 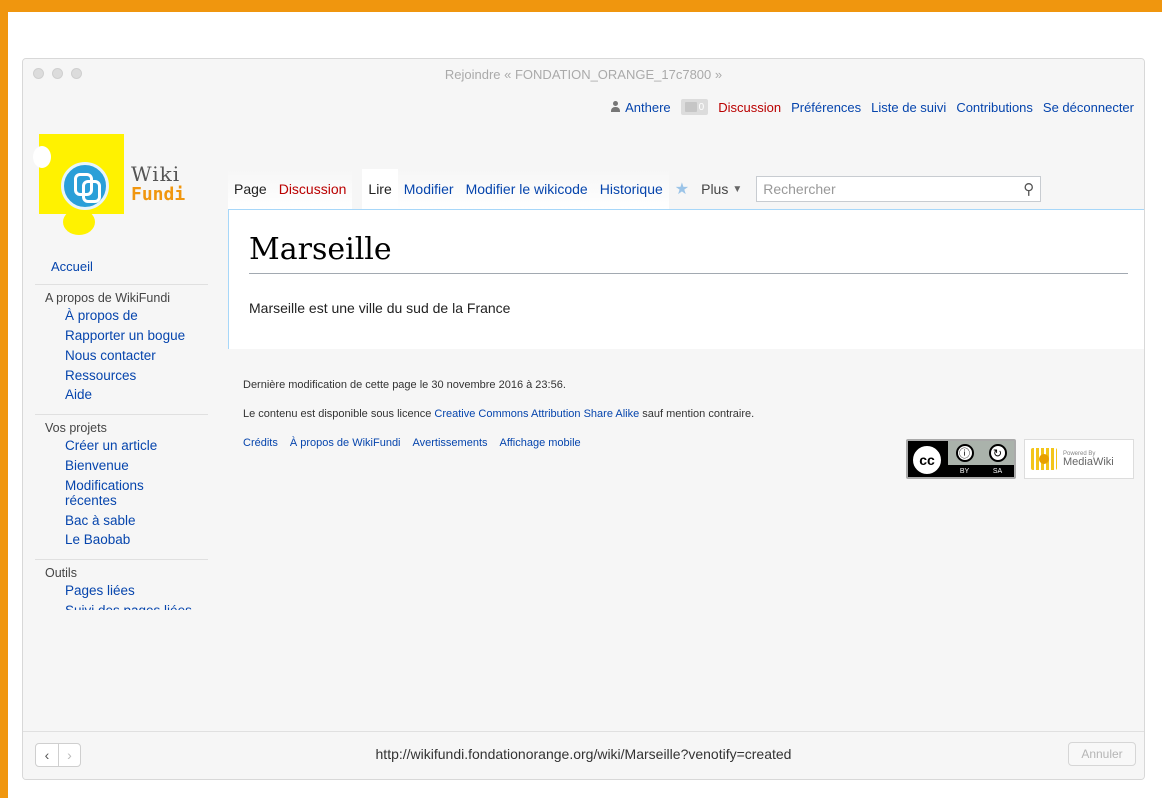 What do you see at coordinates (964, 453) in the screenshot?
I see `attribution-icon: ⓘ` at bounding box center [964, 453].